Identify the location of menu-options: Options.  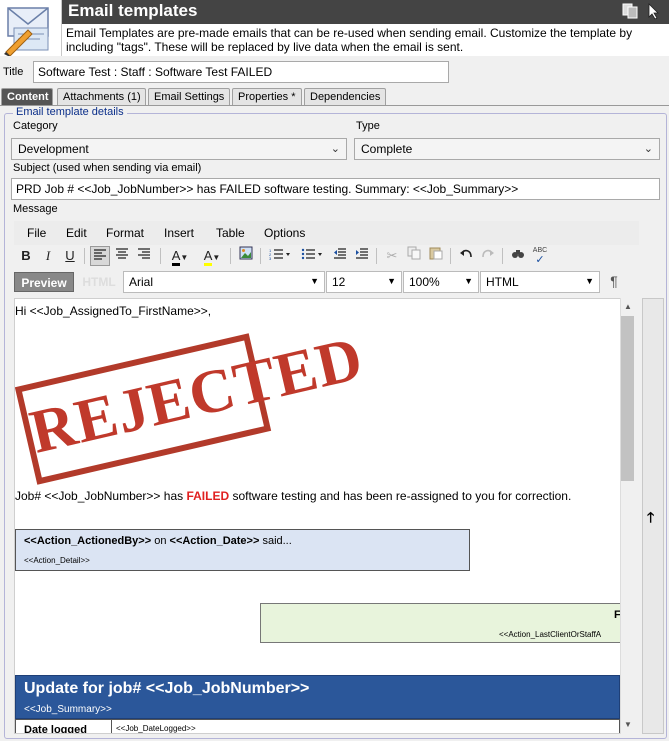
(284, 233).